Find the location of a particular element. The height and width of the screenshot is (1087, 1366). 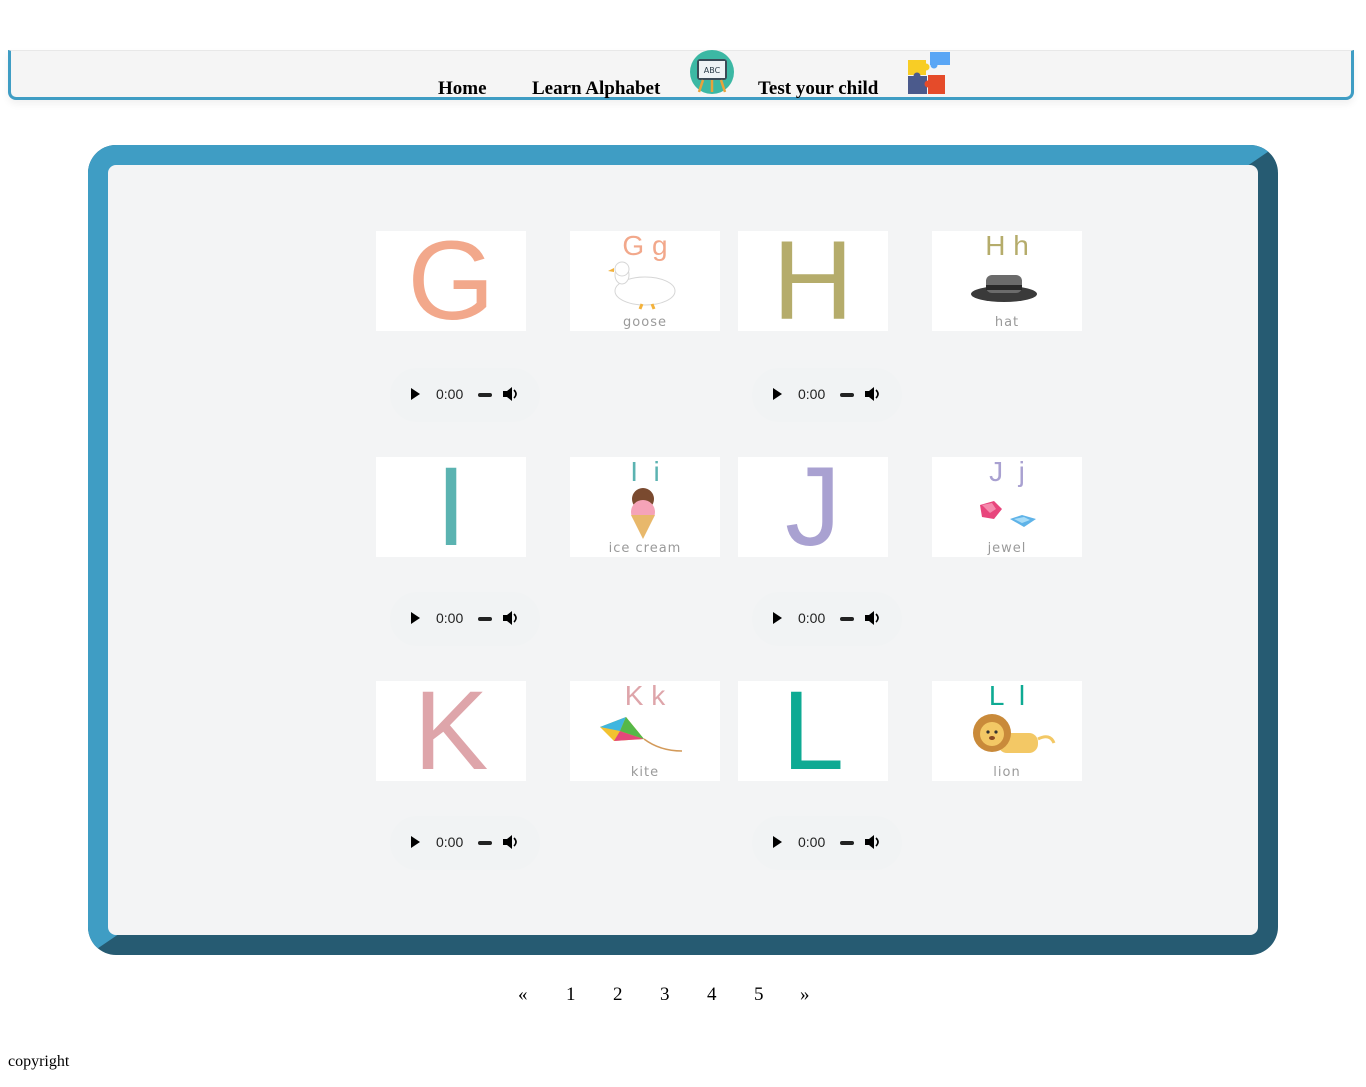

big-letter: G is located at coordinates (451, 281).